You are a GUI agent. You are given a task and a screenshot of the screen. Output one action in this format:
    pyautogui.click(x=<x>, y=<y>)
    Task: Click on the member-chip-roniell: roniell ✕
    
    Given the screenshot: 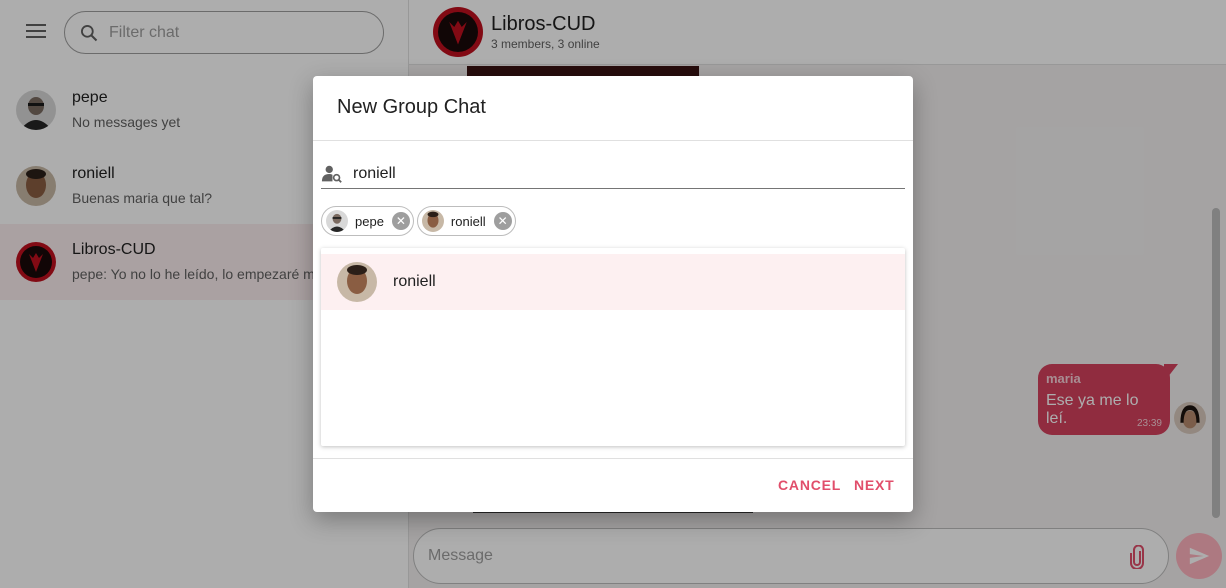 What is the action you would take?
    pyautogui.click(x=466, y=221)
    